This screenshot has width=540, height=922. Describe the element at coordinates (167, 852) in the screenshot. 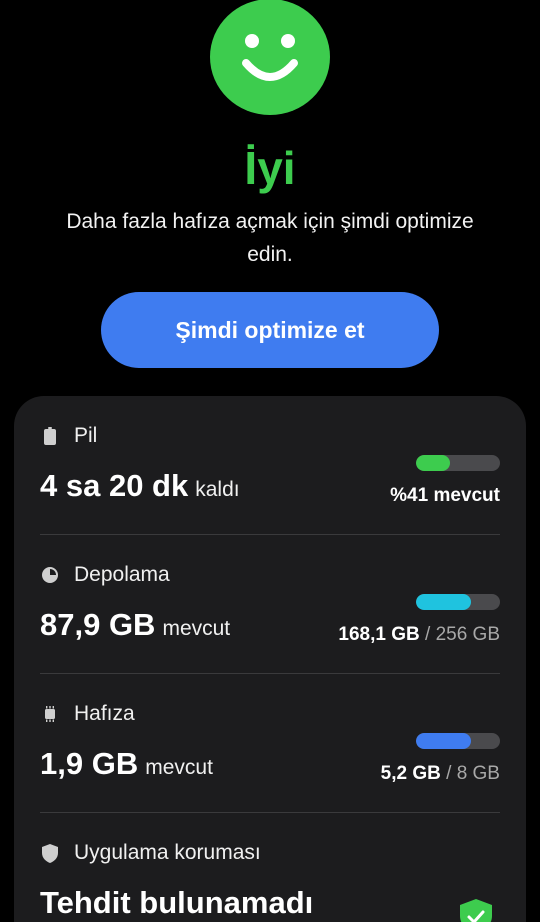

I see `app-protection-title: Uygulama koruması` at that location.